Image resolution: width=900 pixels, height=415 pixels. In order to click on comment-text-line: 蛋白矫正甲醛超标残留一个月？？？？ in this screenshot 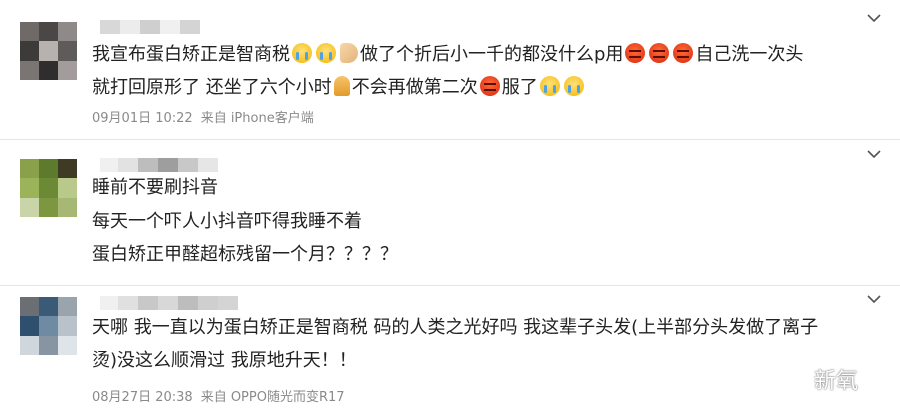, I will do `click(245, 254)`.